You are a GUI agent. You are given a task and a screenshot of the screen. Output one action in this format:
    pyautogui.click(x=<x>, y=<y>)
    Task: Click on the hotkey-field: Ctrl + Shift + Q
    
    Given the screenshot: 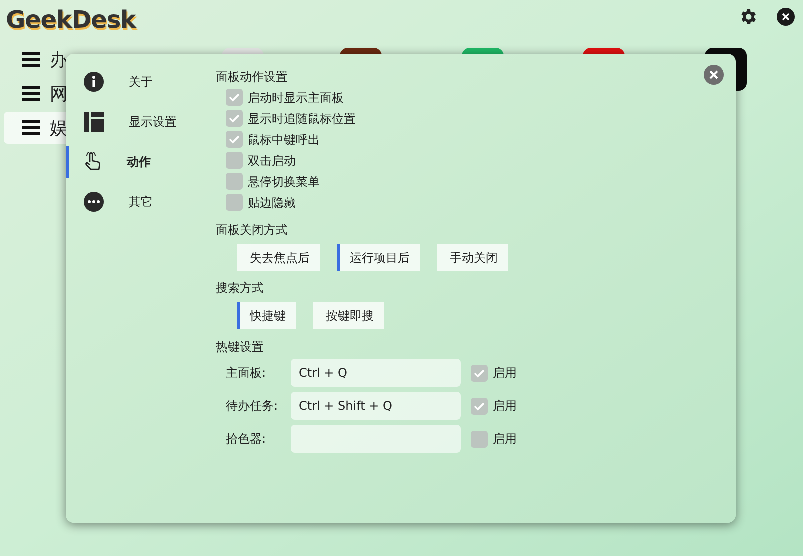 What is the action you would take?
    pyautogui.click(x=376, y=406)
    